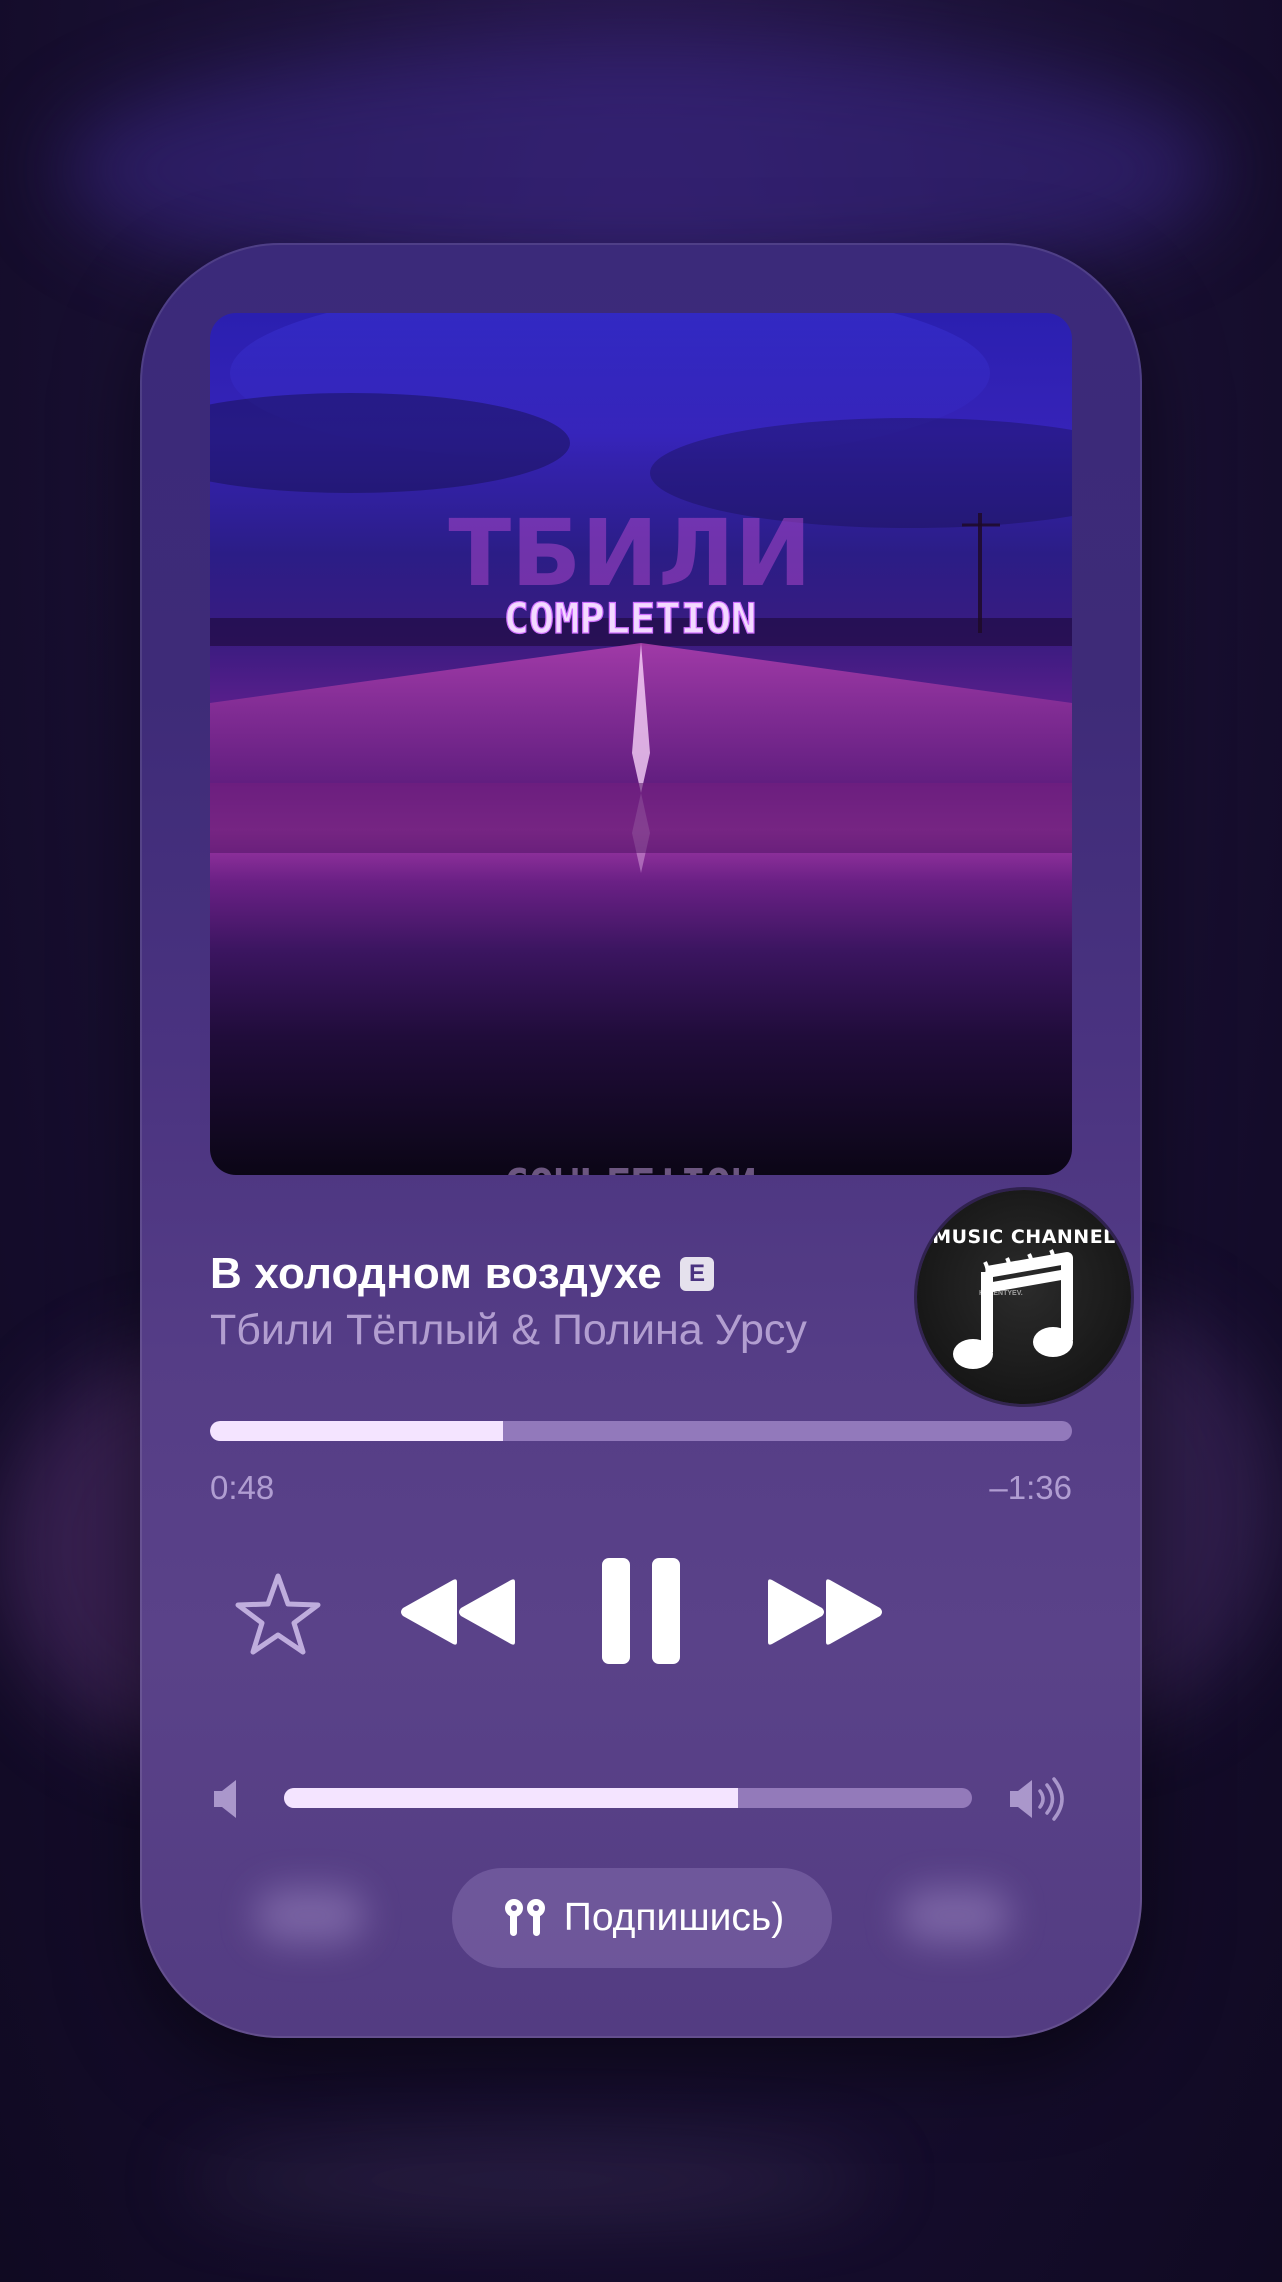  I want to click on volume-fill, so click(511, 1798).